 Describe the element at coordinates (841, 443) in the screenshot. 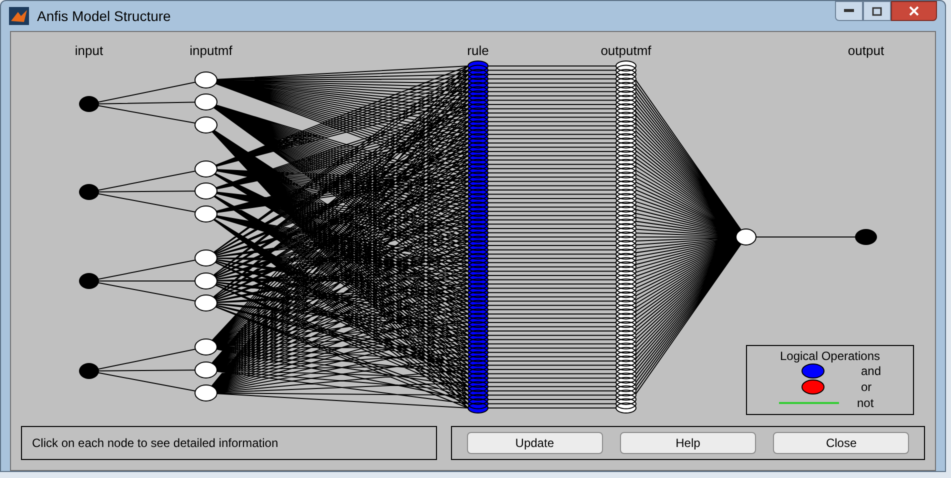

I see `action-button: Close` at that location.